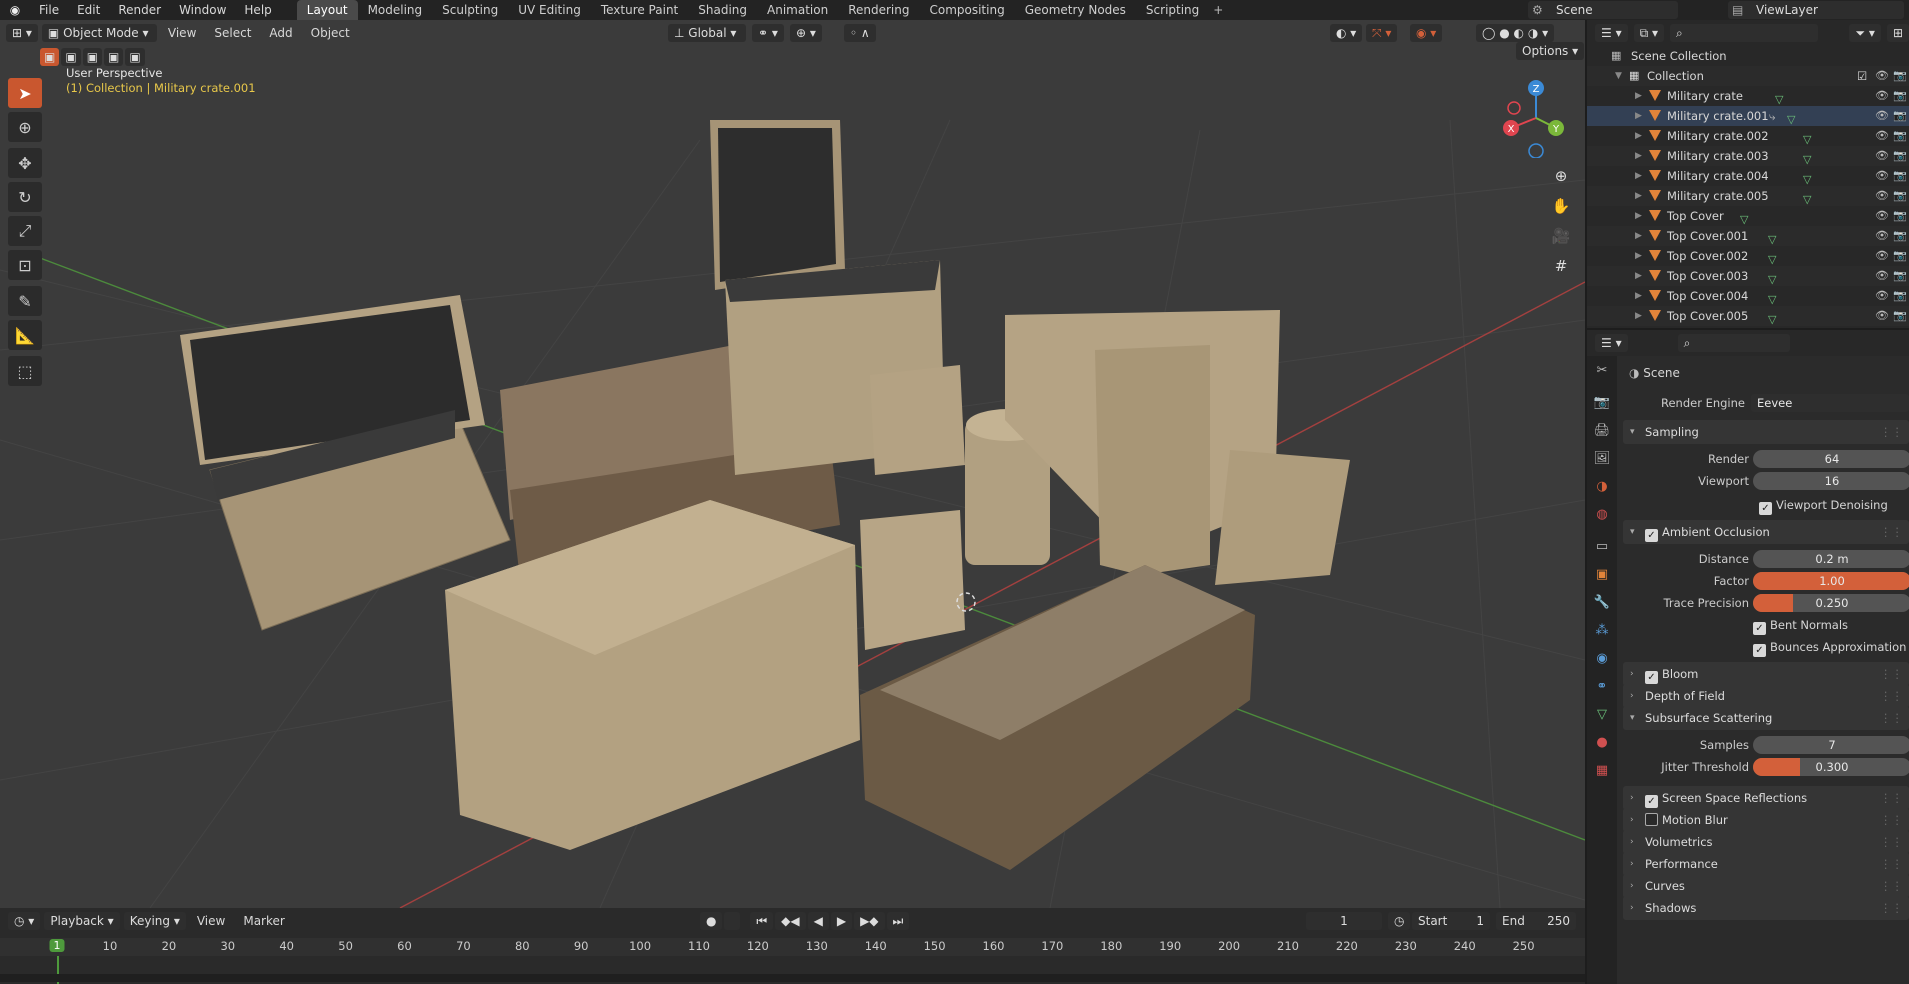 The height and width of the screenshot is (984, 1909). What do you see at coordinates (1651, 819) in the screenshot?
I see `motion-blur-checkbox` at bounding box center [1651, 819].